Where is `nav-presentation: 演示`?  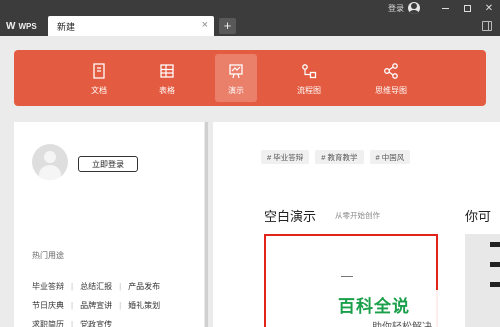
nav-presentation: 演示 is located at coordinates (236, 78).